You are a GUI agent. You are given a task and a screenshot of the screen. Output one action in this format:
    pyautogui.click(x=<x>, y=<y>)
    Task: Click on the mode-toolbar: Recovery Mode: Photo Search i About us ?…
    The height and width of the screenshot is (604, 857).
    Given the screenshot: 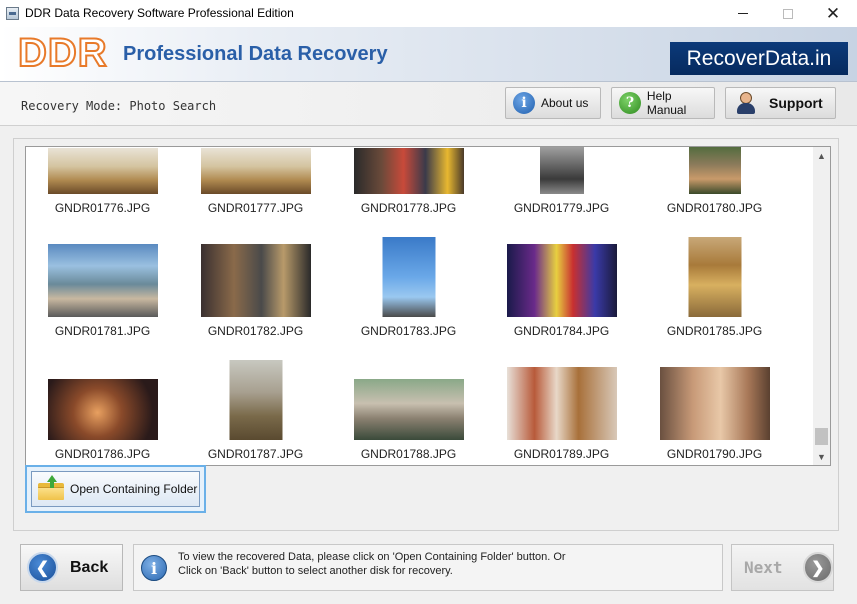 What is the action you would take?
    pyautogui.click(x=428, y=104)
    